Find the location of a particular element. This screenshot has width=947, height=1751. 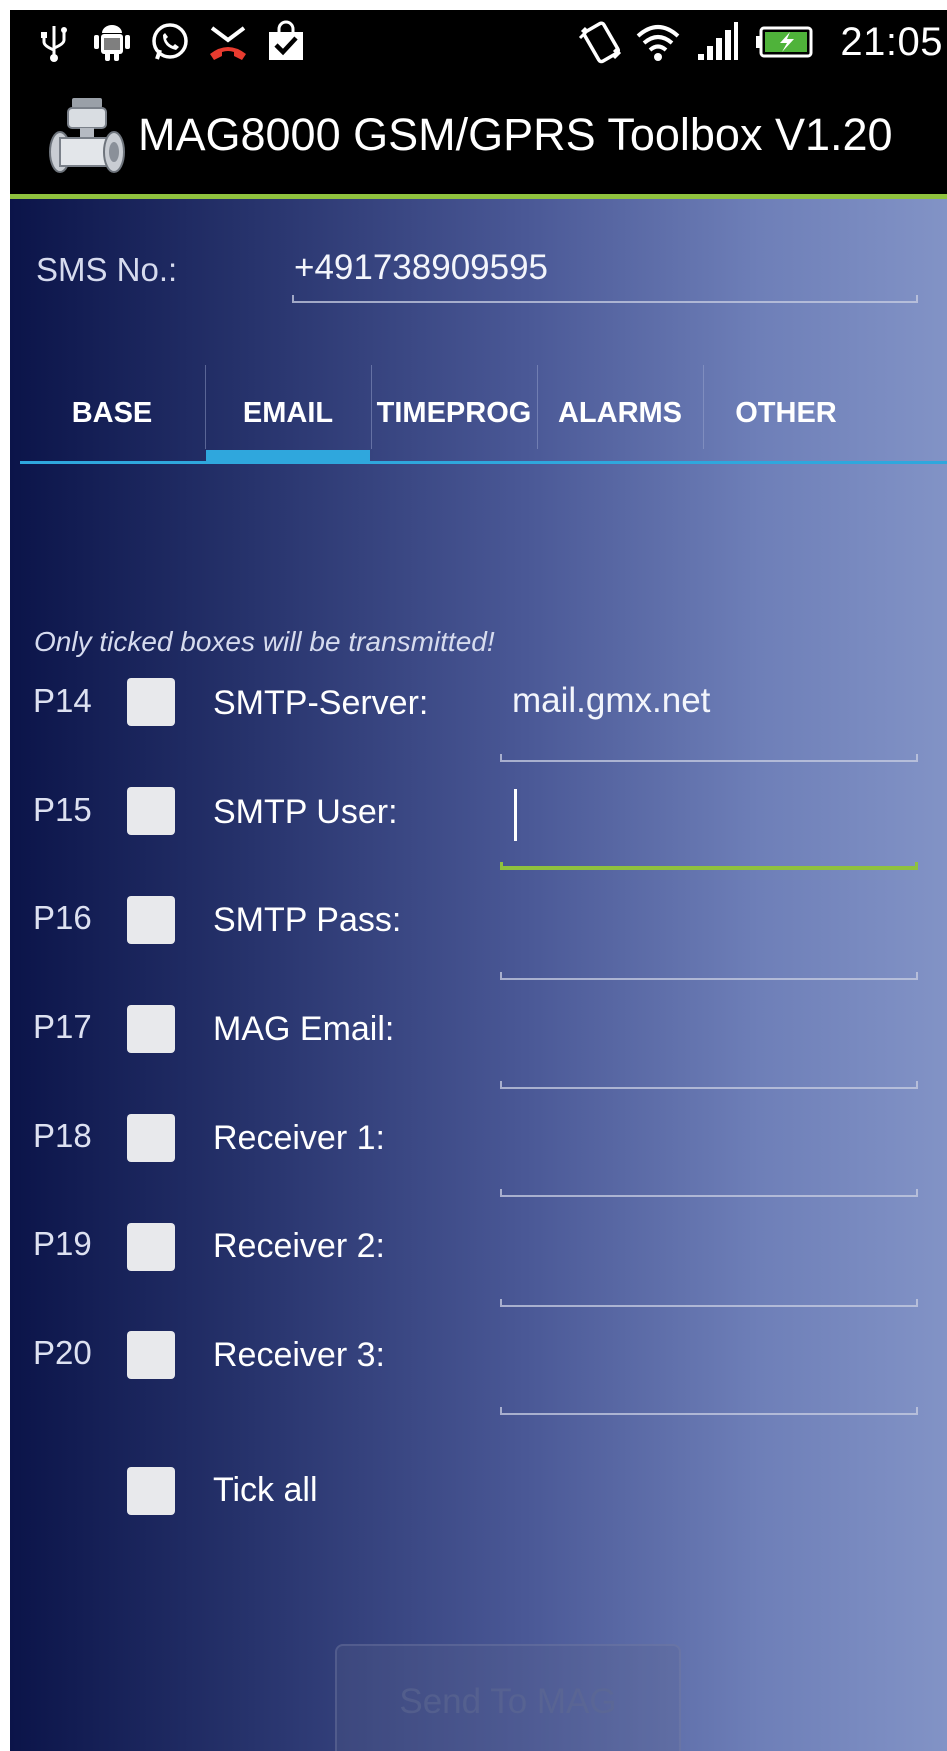

android-debug-icon is located at coordinates (112, 42).